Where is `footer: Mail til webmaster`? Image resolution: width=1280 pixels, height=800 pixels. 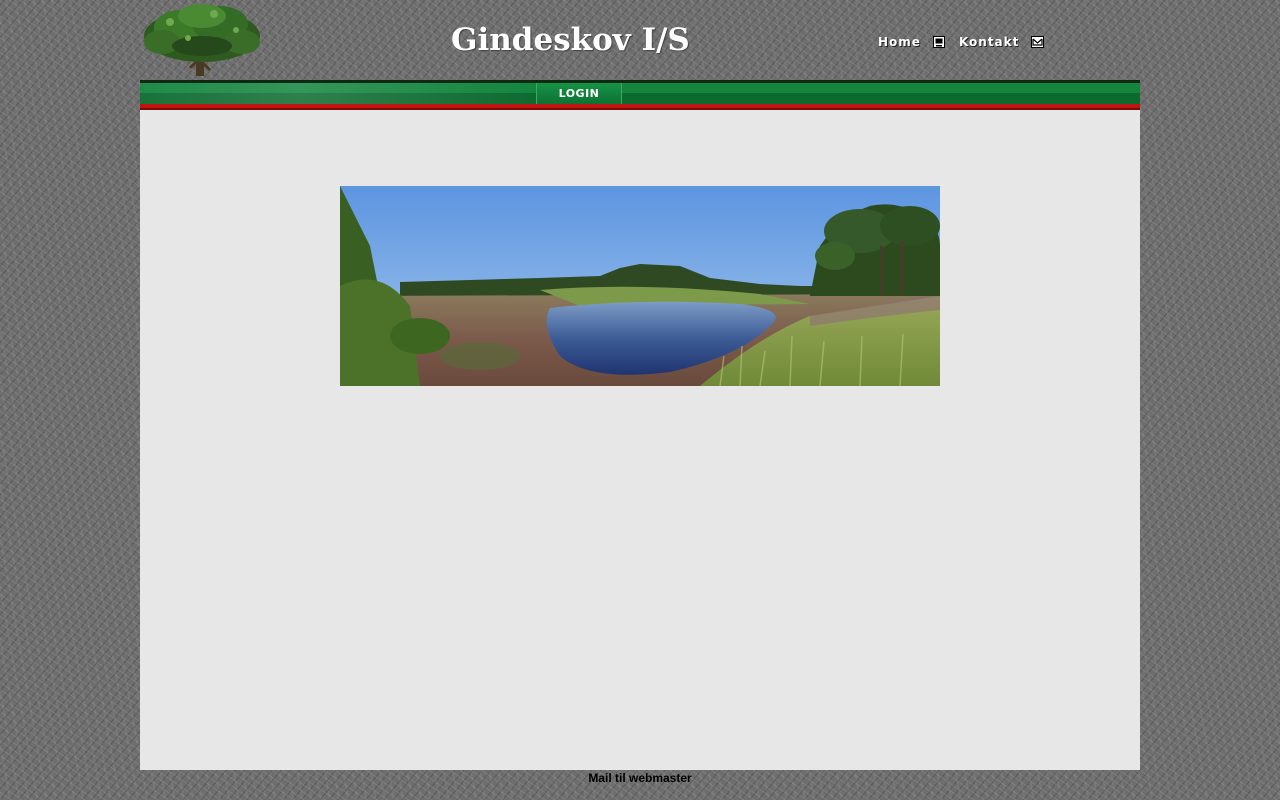
footer: Mail til webmaster is located at coordinates (640, 778).